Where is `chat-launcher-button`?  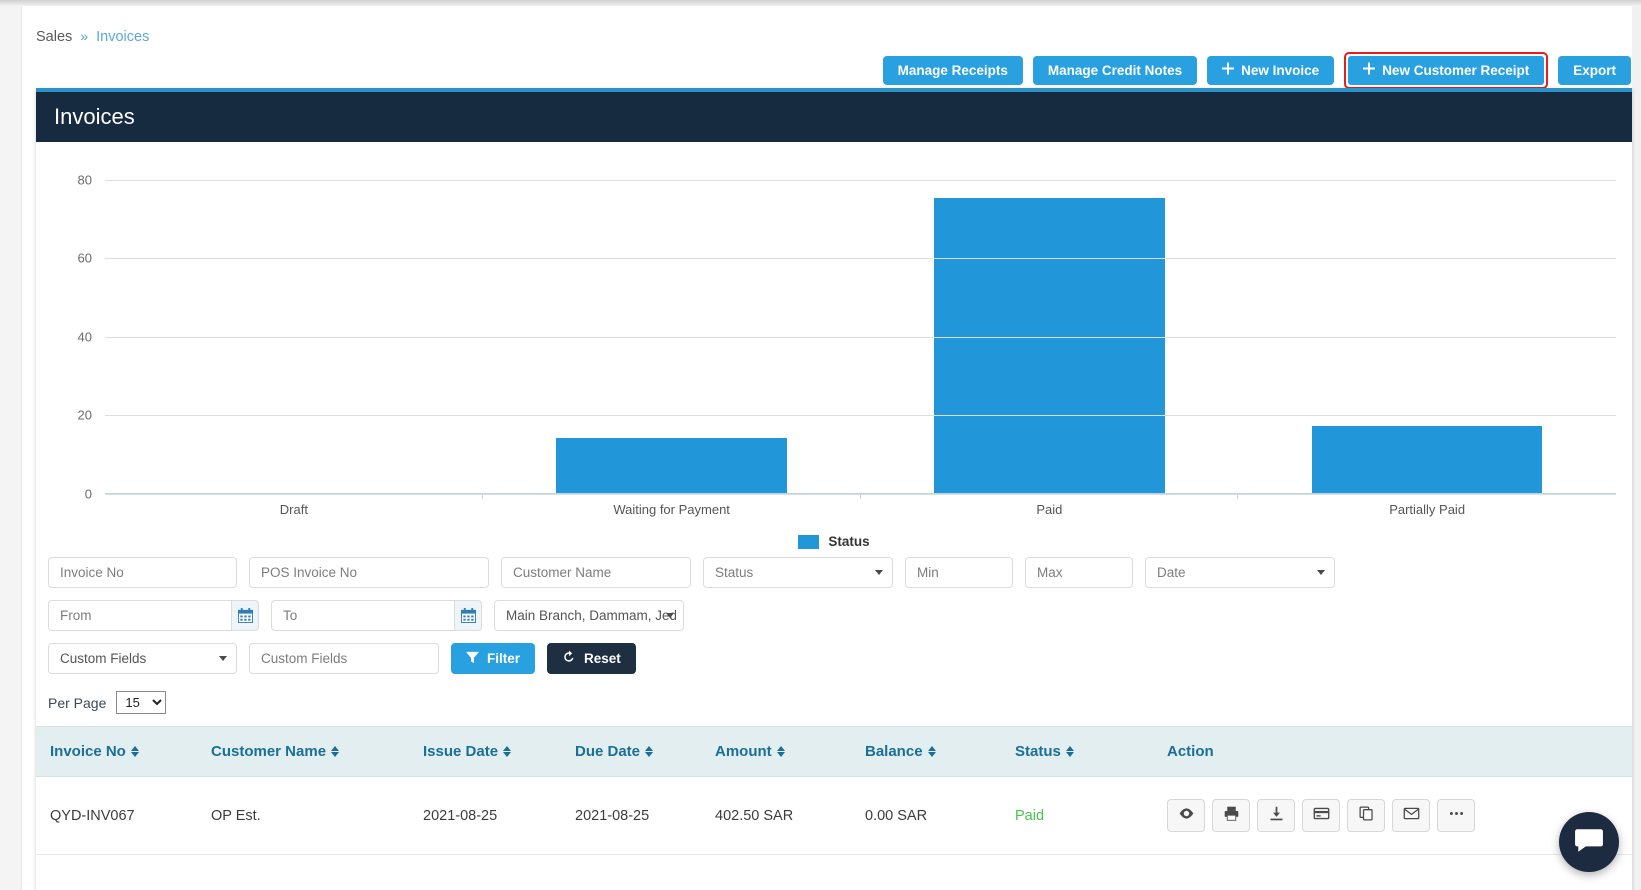
chat-launcher-button is located at coordinates (1589, 842).